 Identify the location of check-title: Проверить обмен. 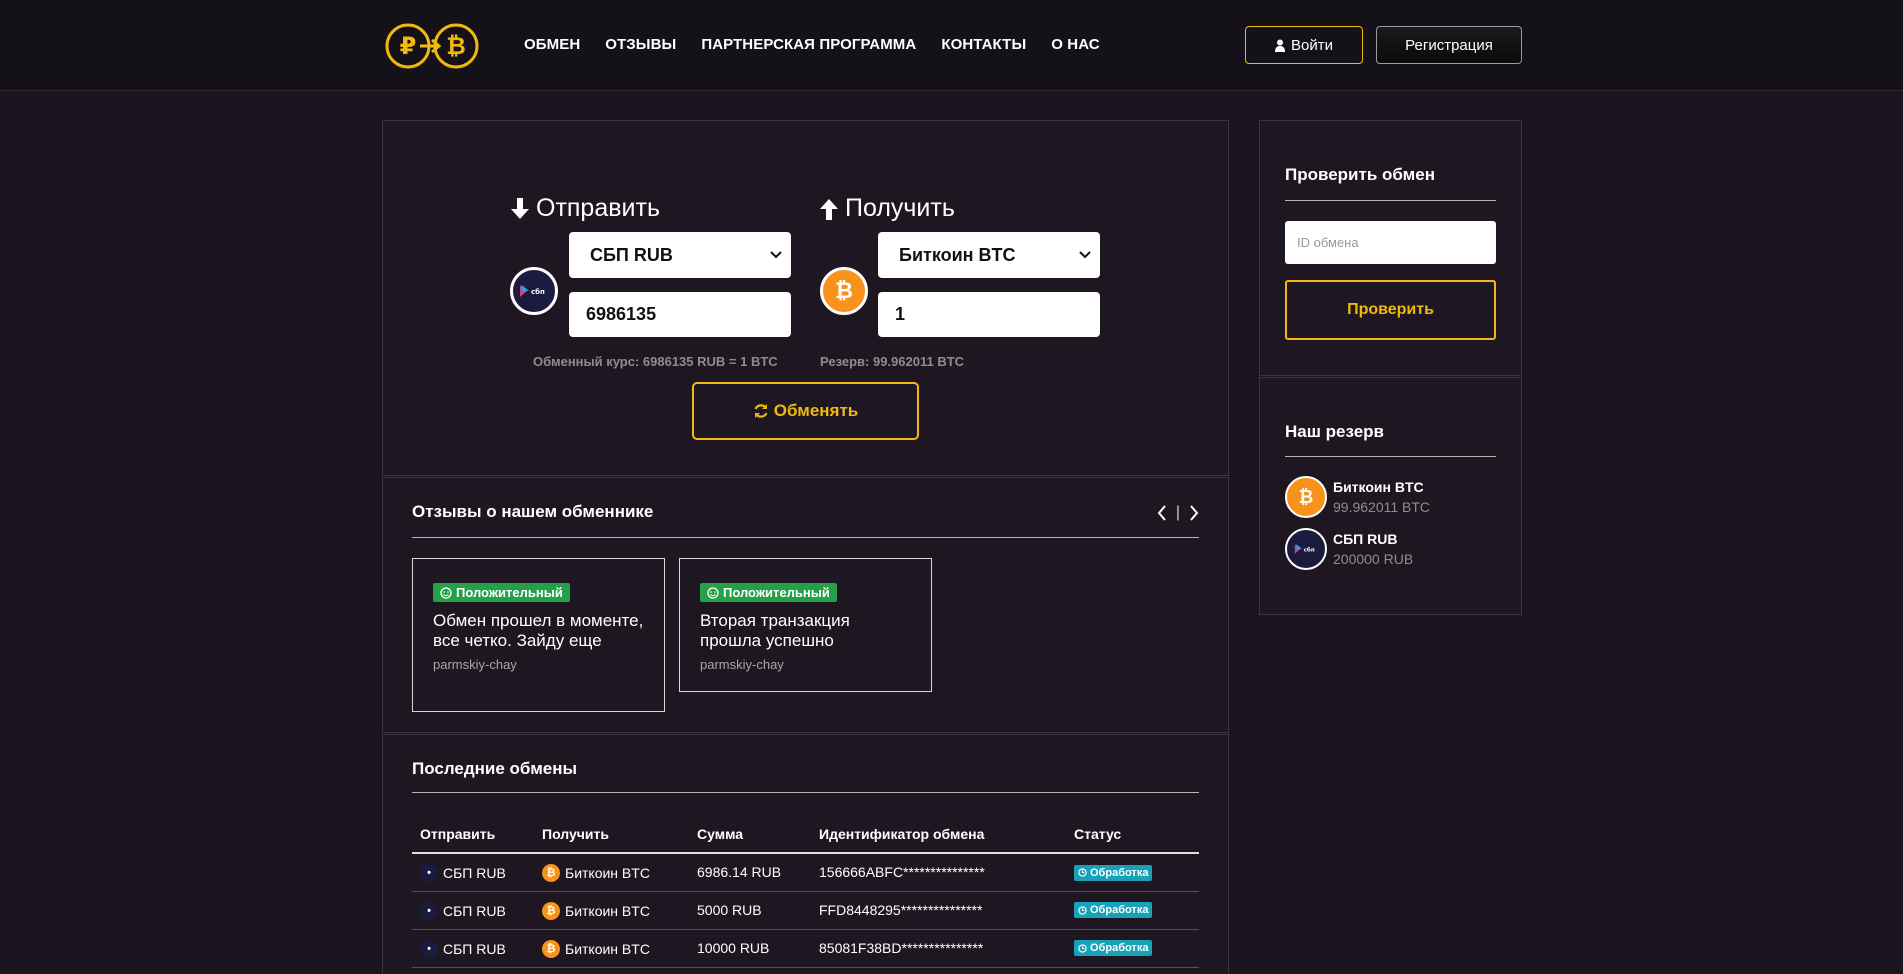
(1360, 174).